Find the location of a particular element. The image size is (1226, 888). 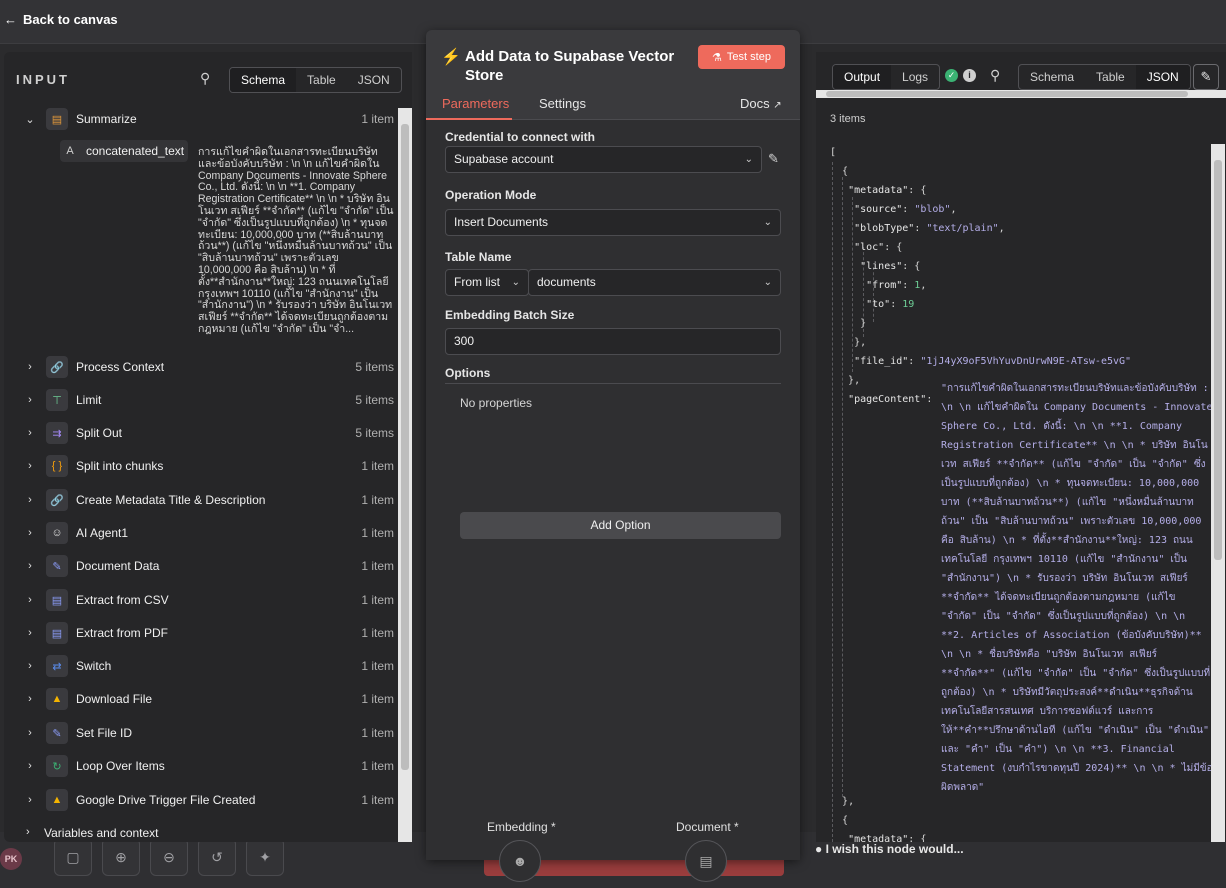

node-title: Add Data to Supabase Vector Store is located at coordinates (570, 66).